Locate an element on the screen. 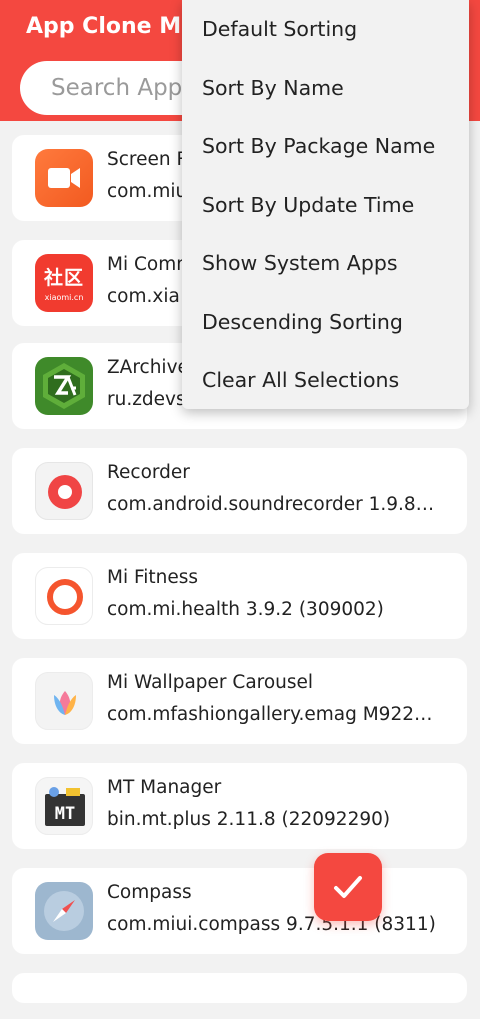  app-name: Mi Wallpaper Carousel is located at coordinates (210, 682).